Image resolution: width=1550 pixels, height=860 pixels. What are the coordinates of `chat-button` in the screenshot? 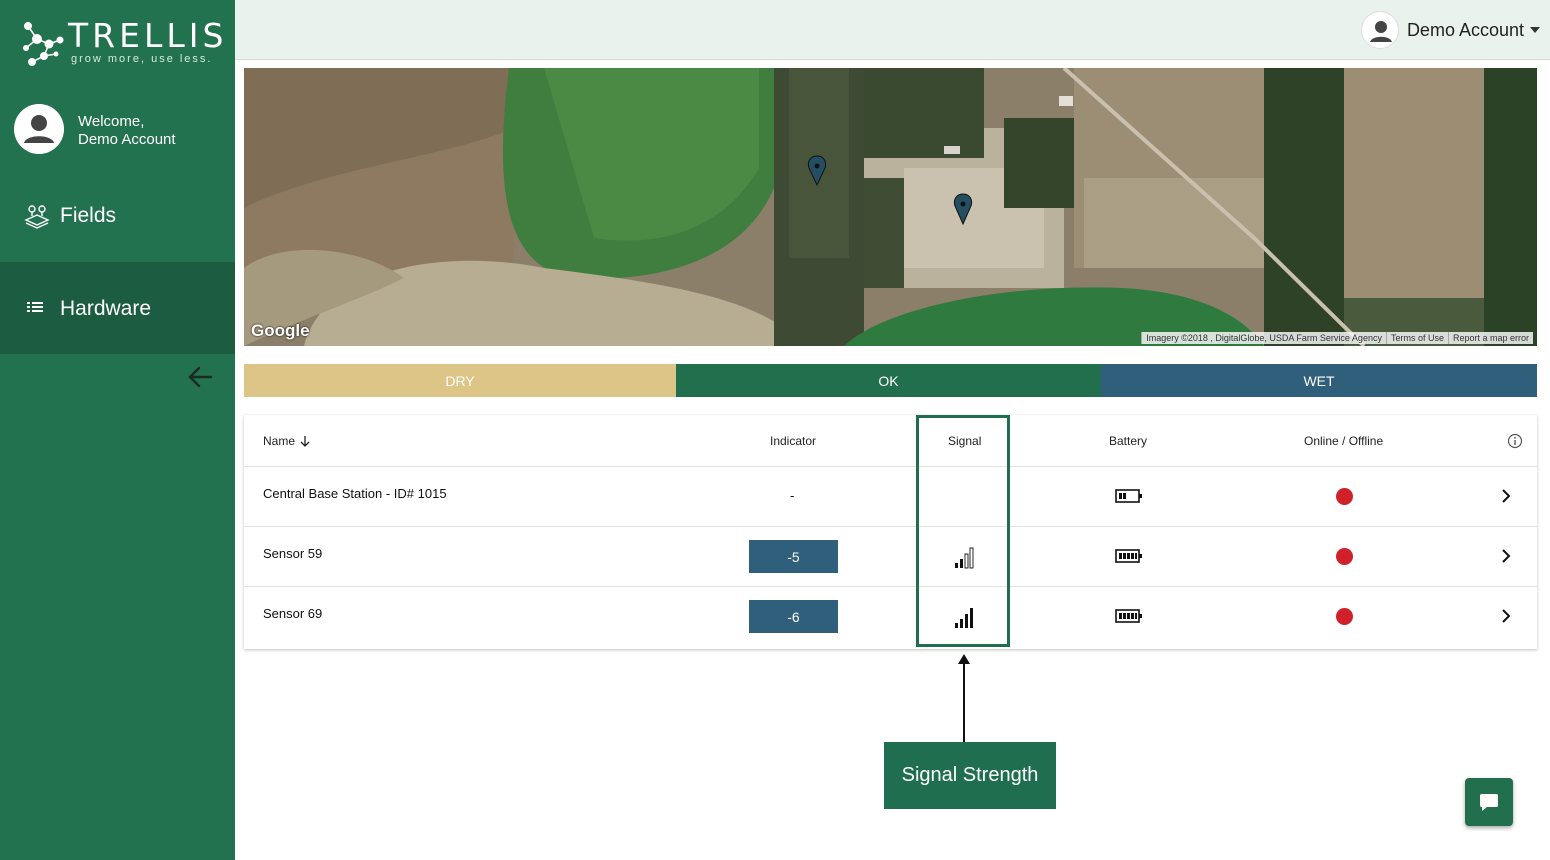 It's located at (1489, 802).